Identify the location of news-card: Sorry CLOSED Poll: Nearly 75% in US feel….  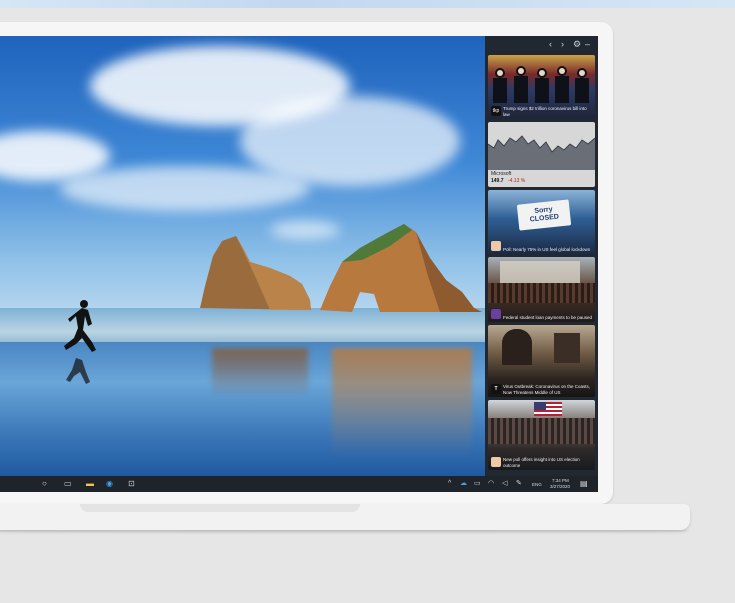
(541, 222).